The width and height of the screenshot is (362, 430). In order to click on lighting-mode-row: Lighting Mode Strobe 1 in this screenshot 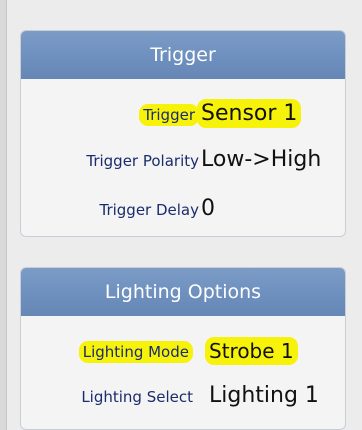, I will do `click(183, 353)`.